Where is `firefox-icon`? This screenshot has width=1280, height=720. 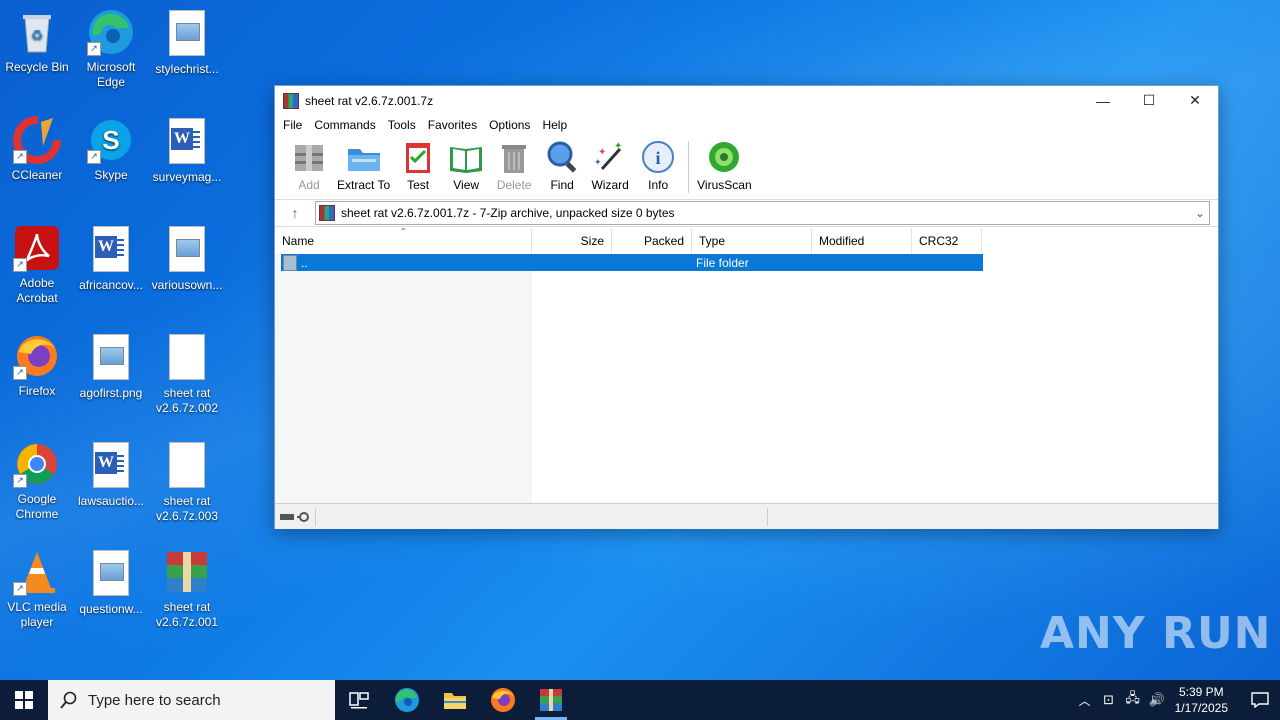 firefox-icon is located at coordinates (503, 700).